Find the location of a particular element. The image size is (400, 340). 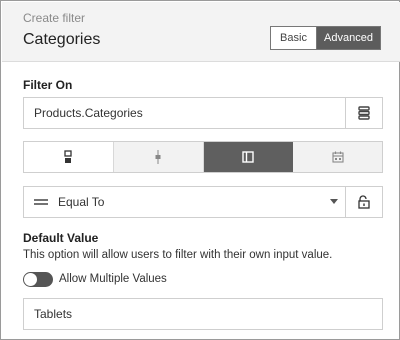

view-type-slider is located at coordinates (158, 157).